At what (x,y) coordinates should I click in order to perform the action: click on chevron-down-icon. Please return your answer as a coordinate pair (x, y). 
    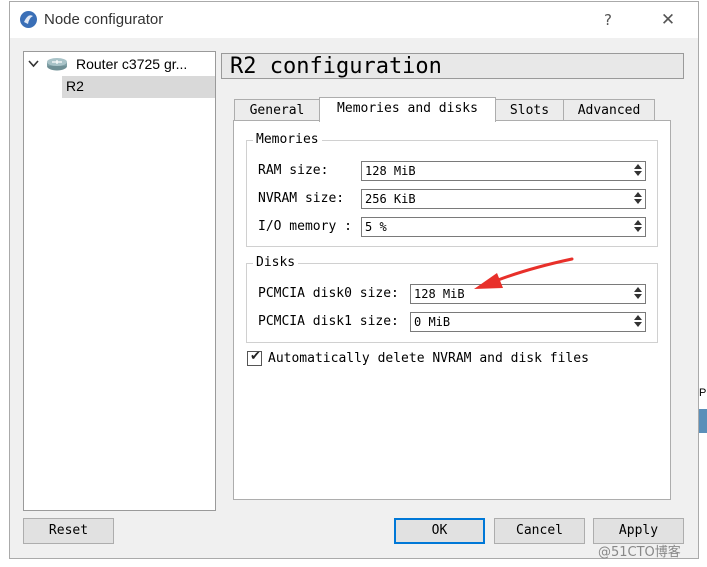
    Looking at the image, I should click on (33, 64).